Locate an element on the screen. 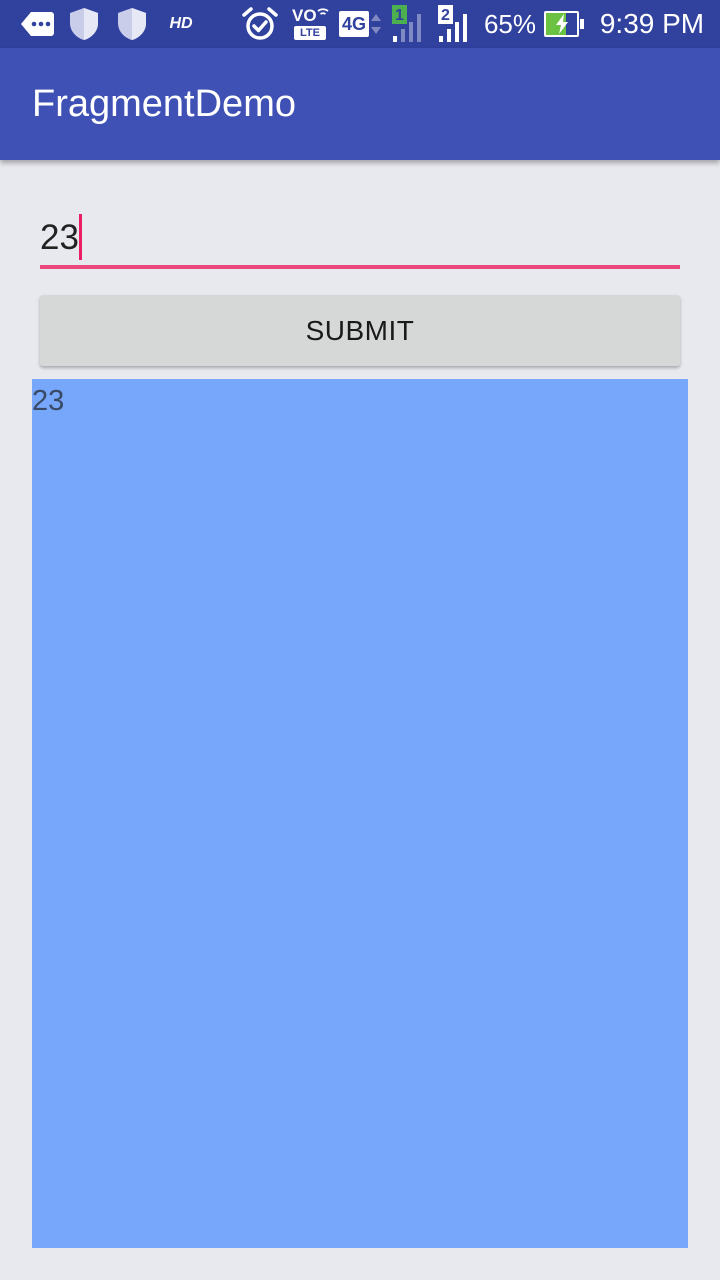 The width and height of the screenshot is (720, 1280). 4g-icon: 4G is located at coordinates (361, 24).